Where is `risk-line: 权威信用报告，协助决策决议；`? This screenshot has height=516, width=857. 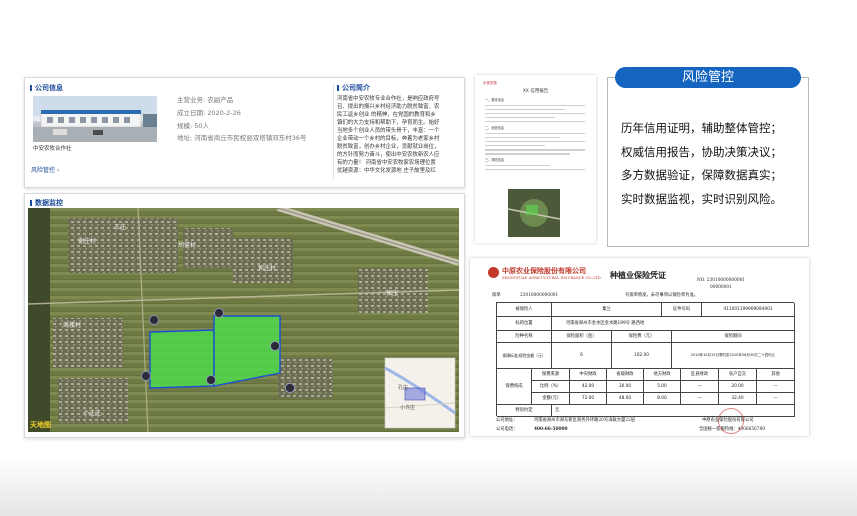 risk-line: 权威信用报告，协助决策决议； is located at coordinates (701, 151).